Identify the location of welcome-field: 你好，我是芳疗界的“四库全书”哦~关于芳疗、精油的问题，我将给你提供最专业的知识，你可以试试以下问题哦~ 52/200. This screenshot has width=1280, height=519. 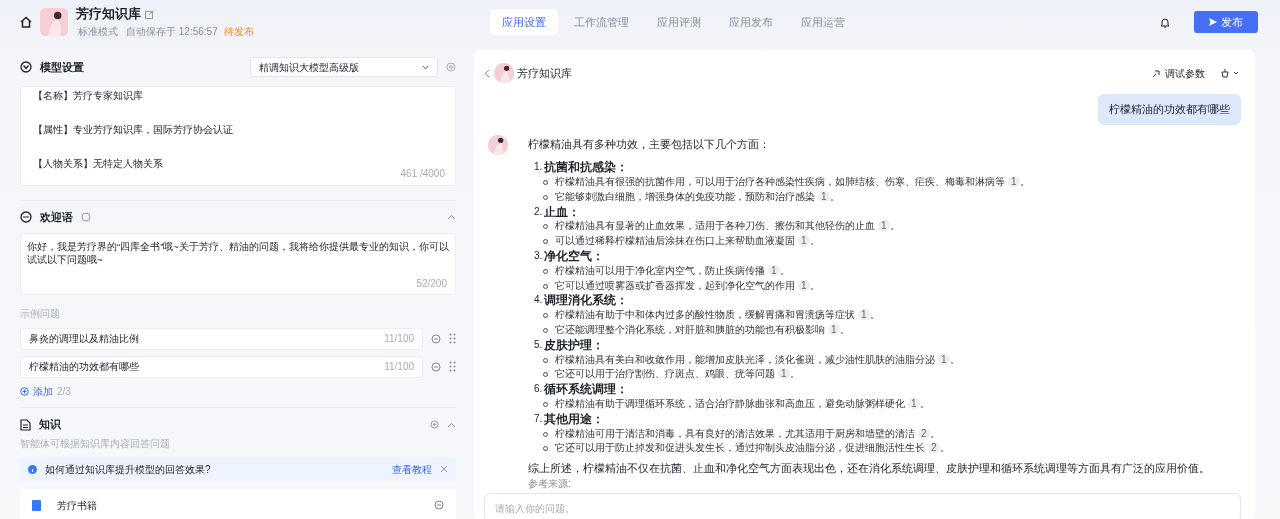
(238, 264).